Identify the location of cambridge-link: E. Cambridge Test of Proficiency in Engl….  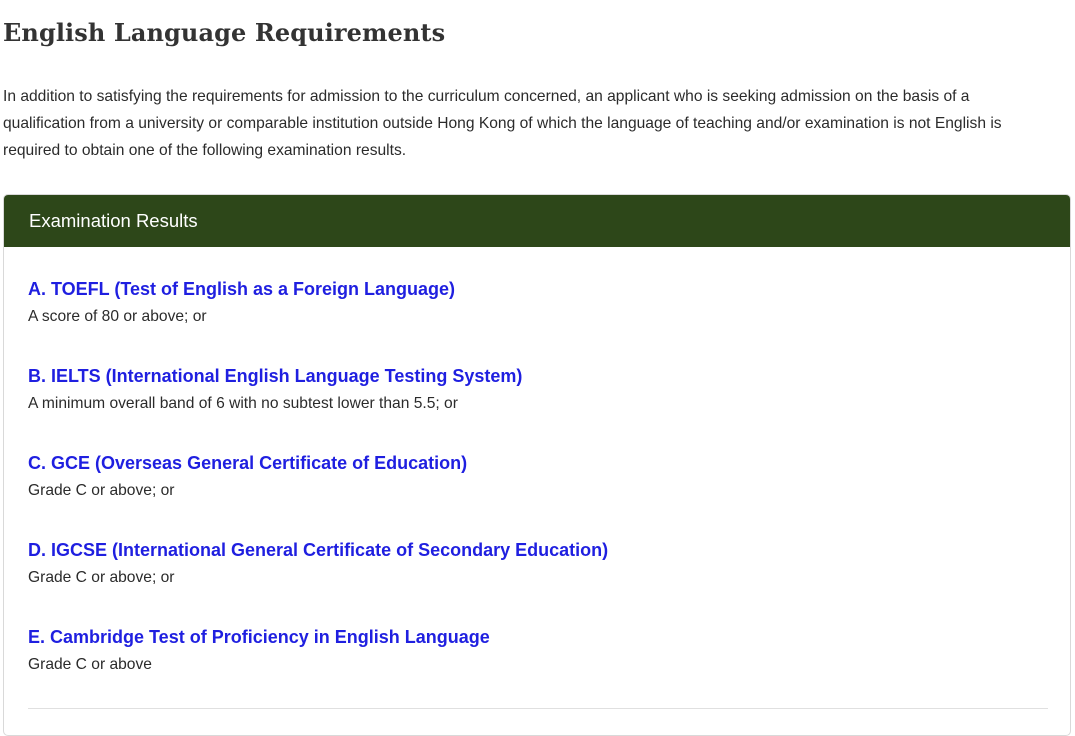
(538, 637).